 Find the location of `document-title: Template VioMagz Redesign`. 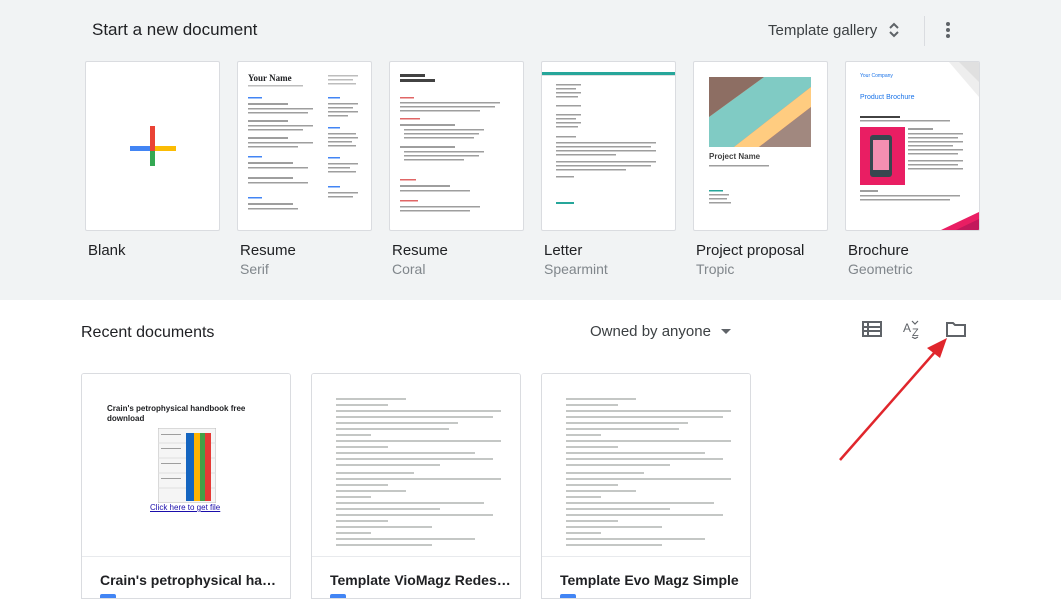

document-title: Template VioMagz Redesign is located at coordinates (421, 580).